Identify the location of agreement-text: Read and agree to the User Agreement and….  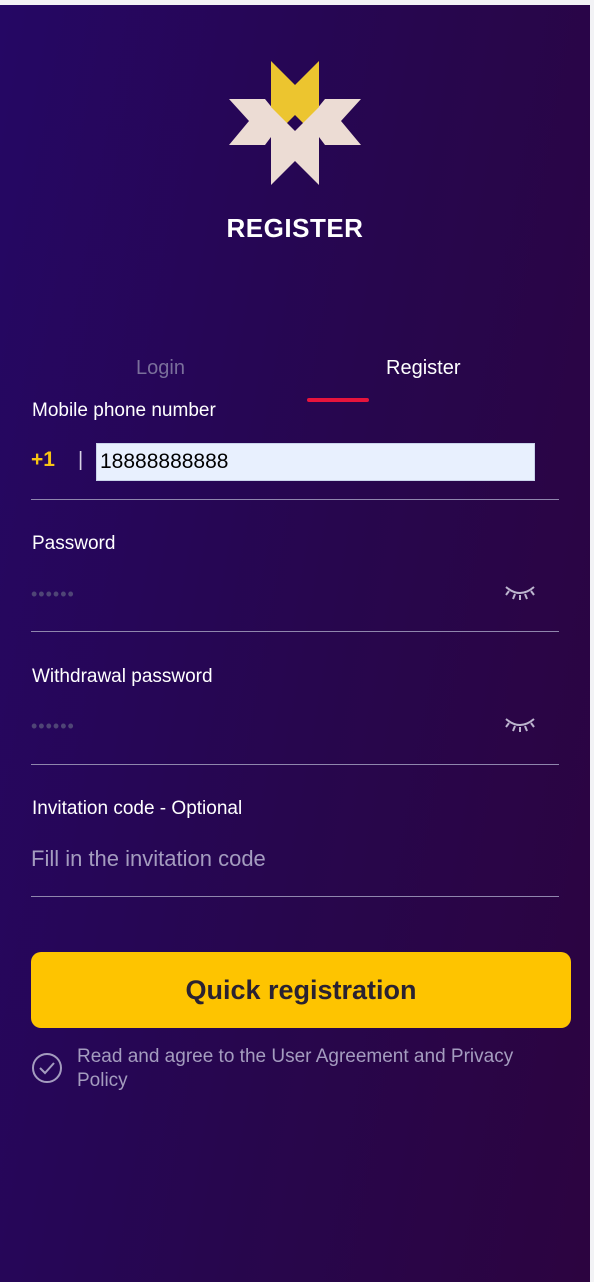
(317, 1069).